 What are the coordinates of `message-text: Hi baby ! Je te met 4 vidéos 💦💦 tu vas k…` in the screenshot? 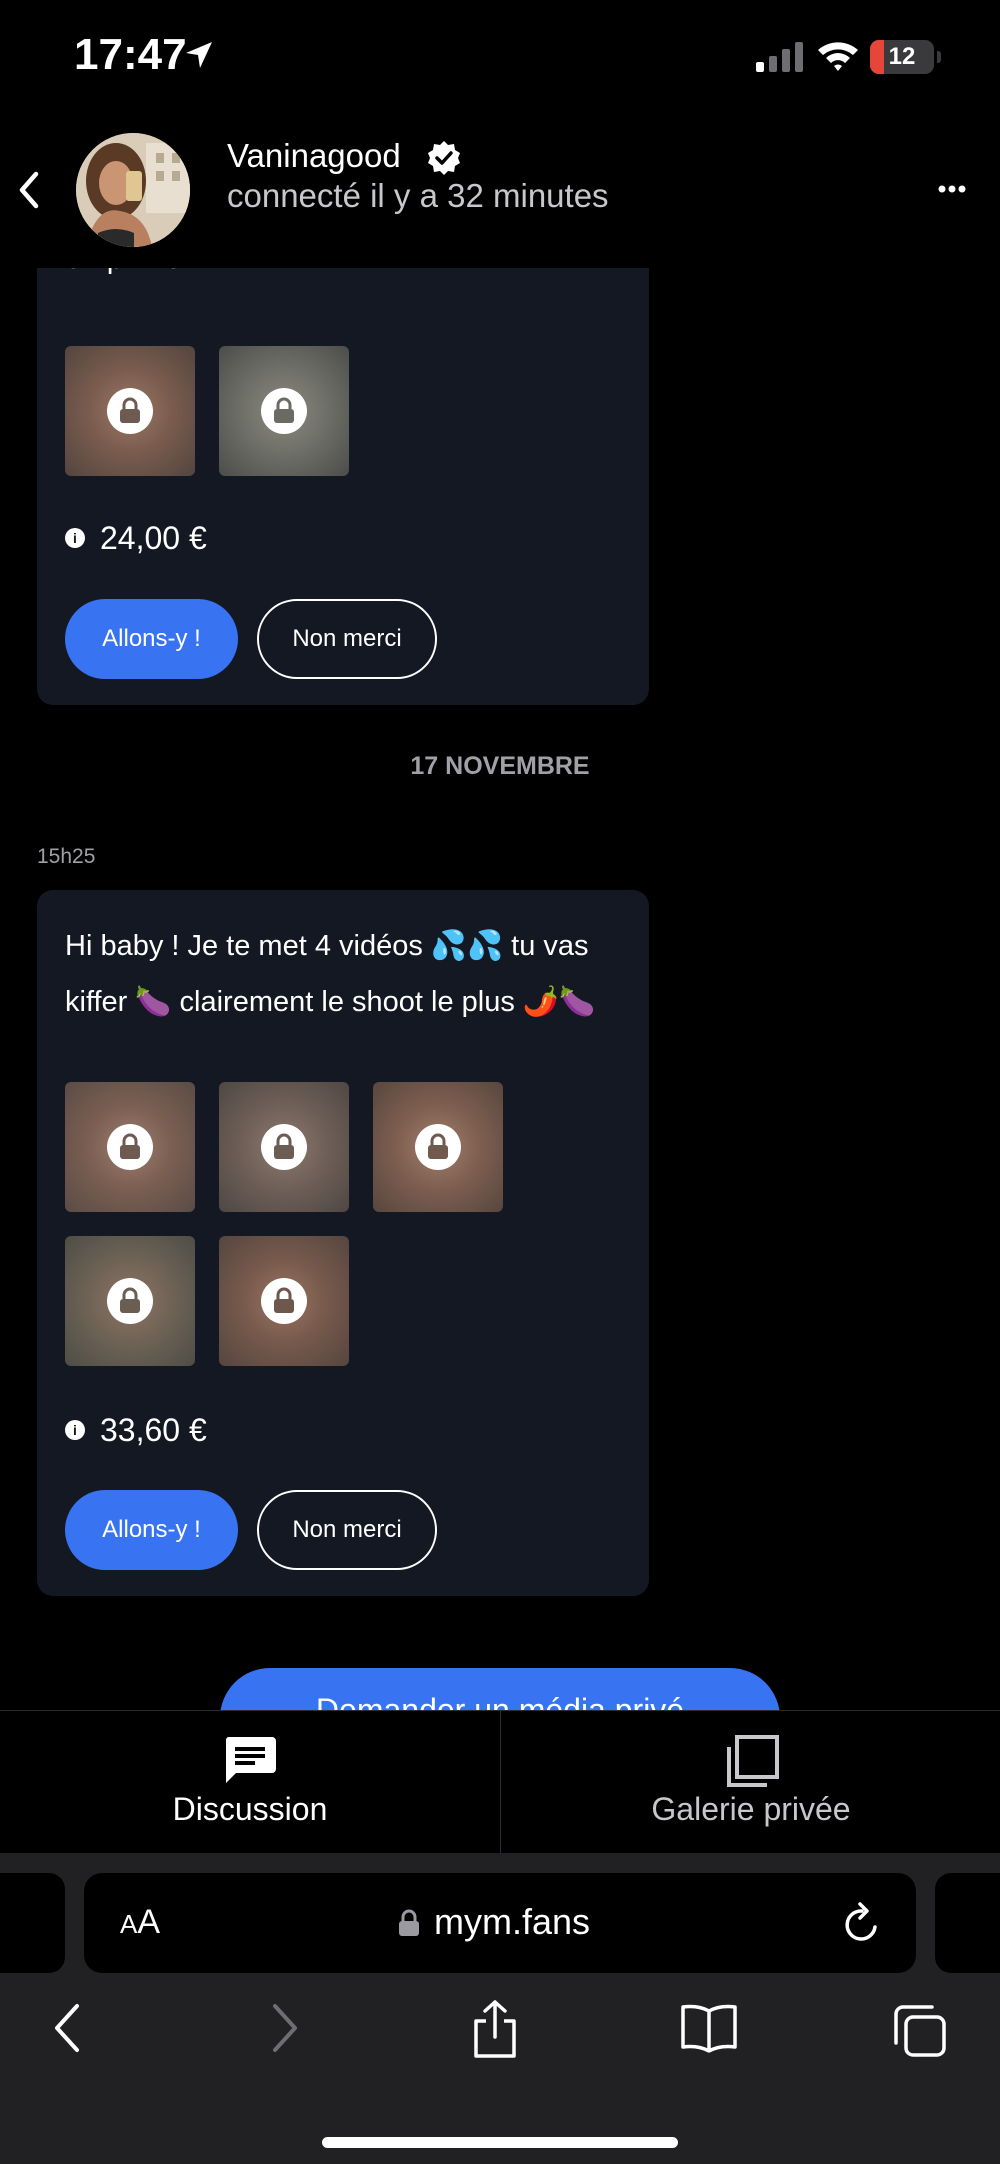 It's located at (330, 974).